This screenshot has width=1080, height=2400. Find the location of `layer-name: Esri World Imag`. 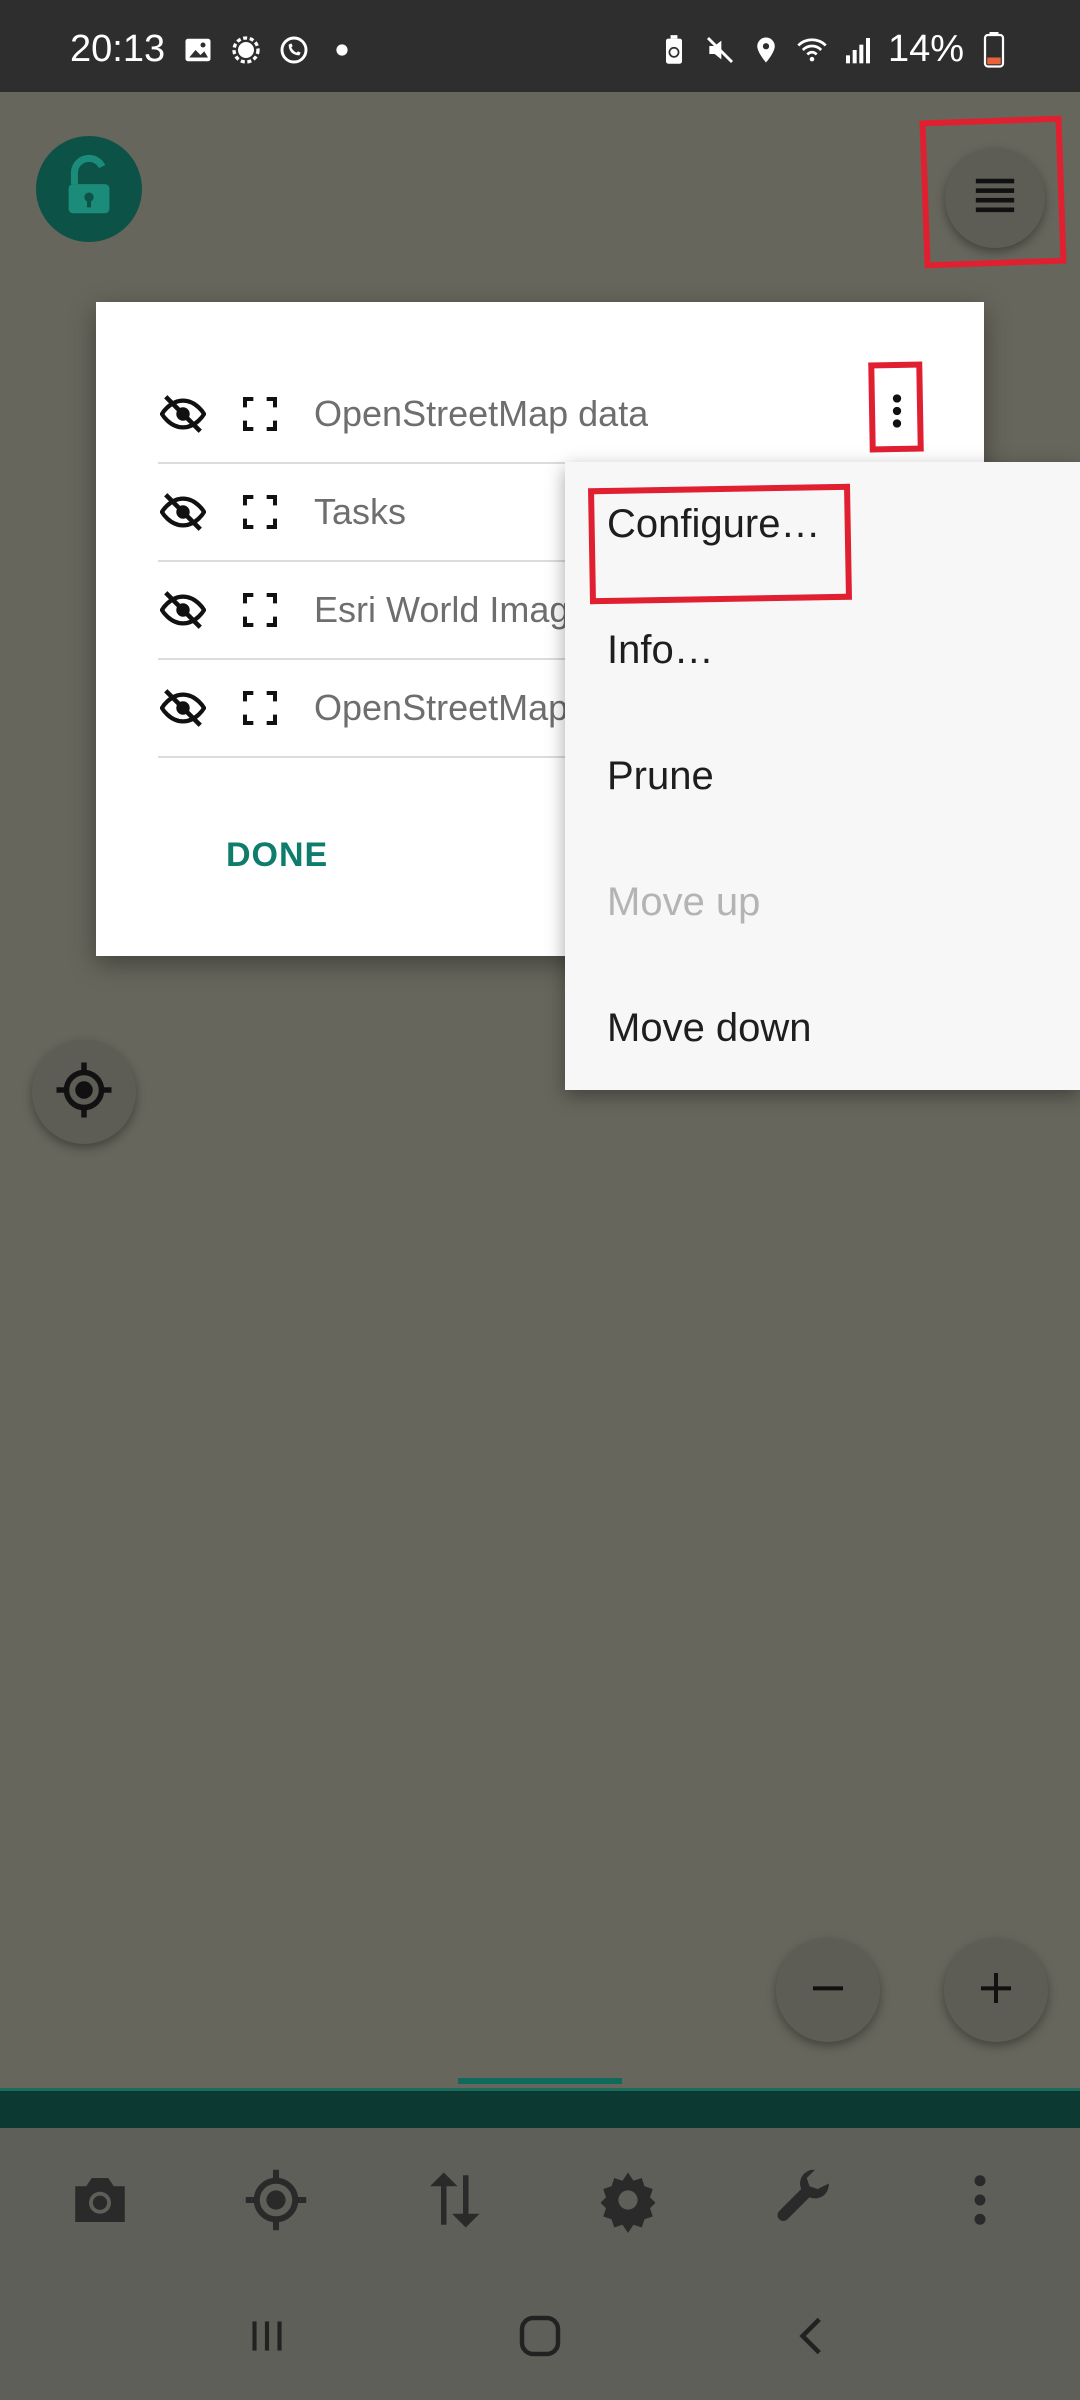

layer-name: Esri World Imag is located at coordinates (442, 609).